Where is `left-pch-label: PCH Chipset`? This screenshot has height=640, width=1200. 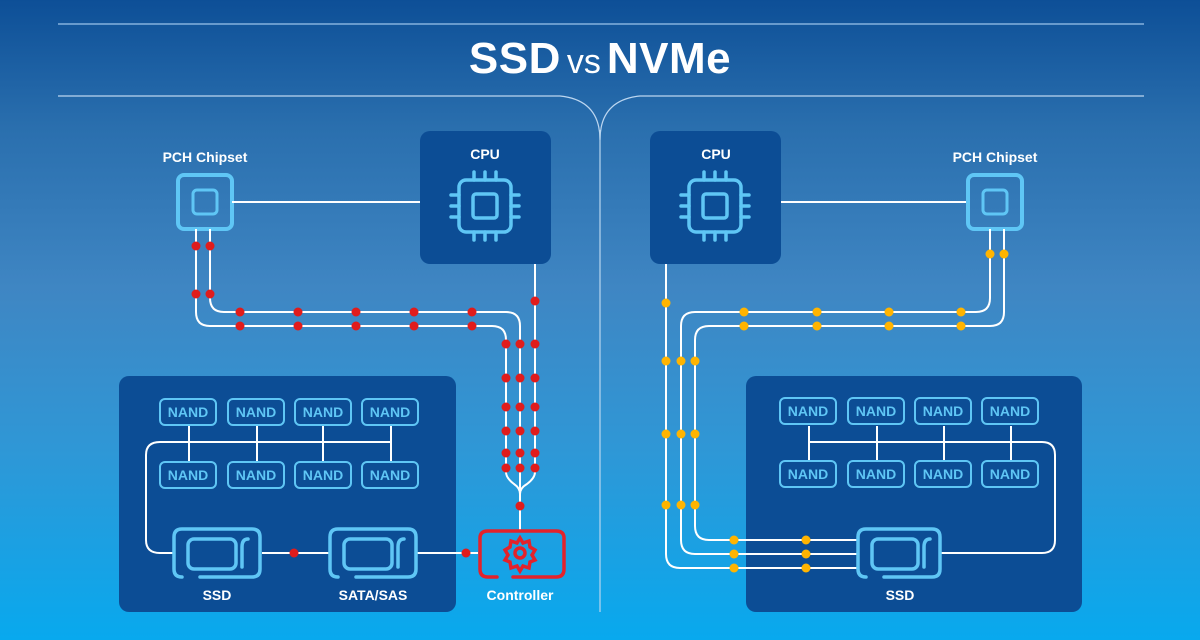 left-pch-label: PCH Chipset is located at coordinates (205, 157).